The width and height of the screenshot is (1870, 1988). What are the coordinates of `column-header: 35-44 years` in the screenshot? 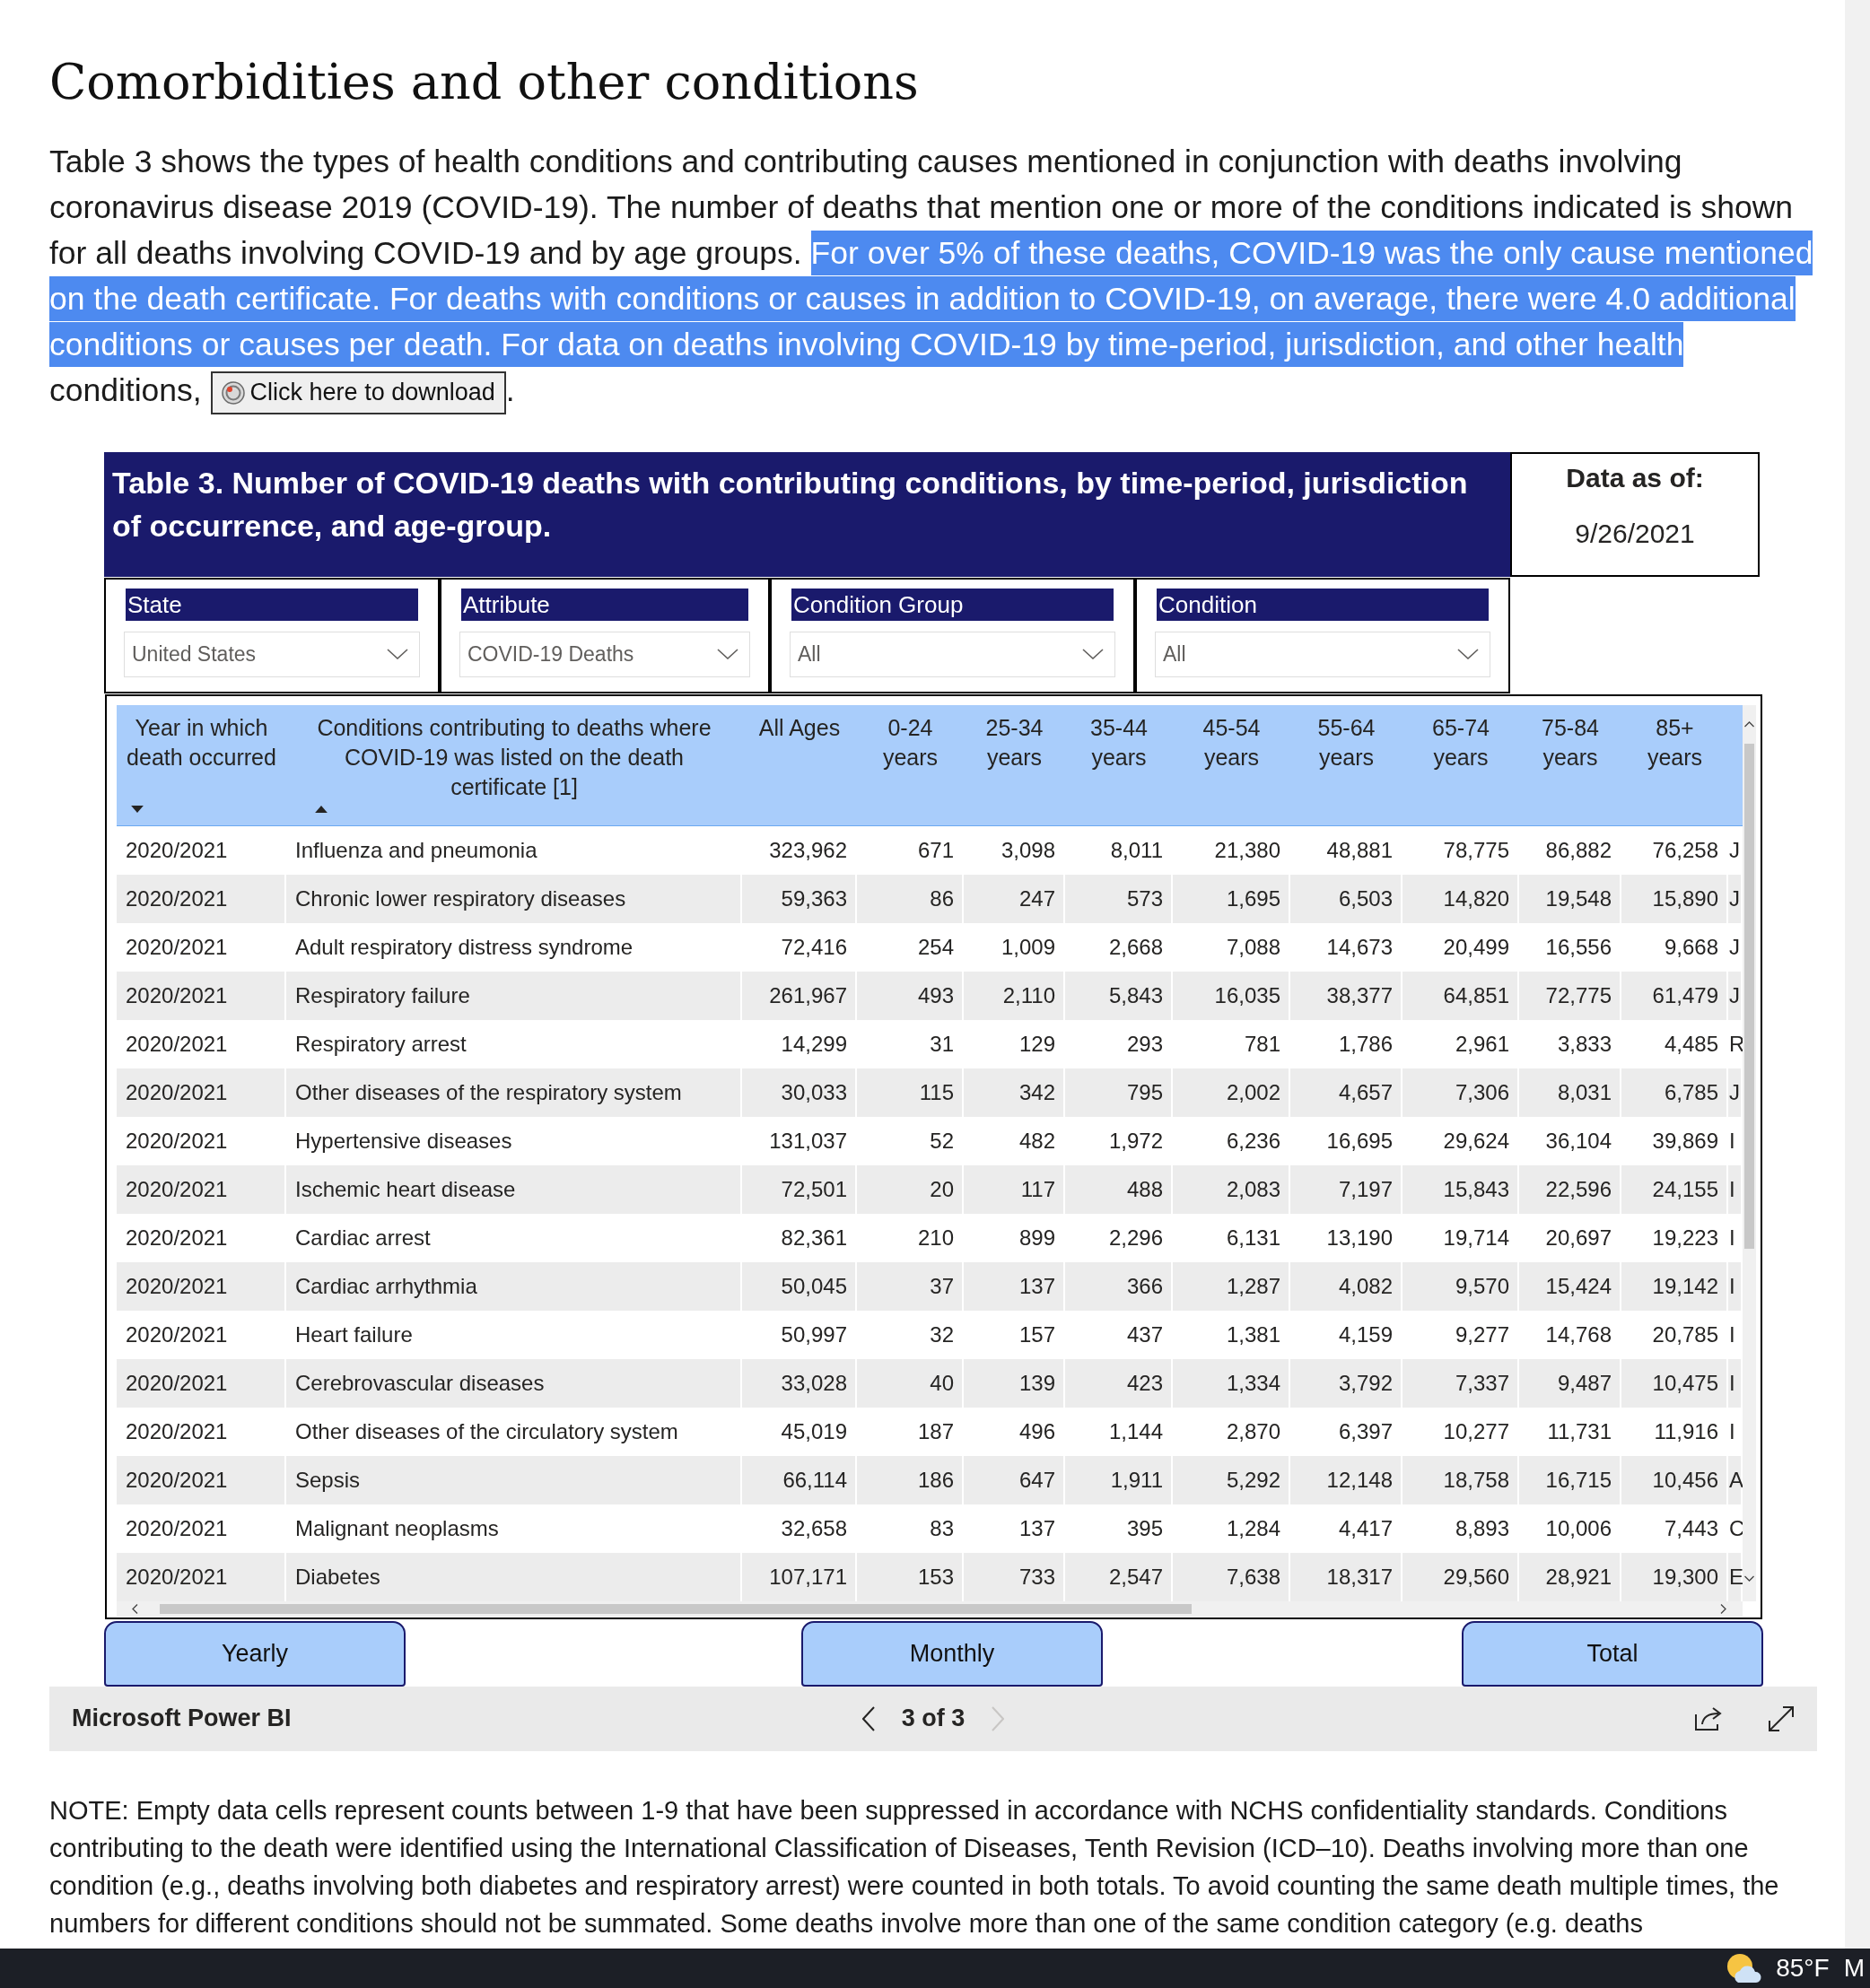 It's located at (1119, 742).